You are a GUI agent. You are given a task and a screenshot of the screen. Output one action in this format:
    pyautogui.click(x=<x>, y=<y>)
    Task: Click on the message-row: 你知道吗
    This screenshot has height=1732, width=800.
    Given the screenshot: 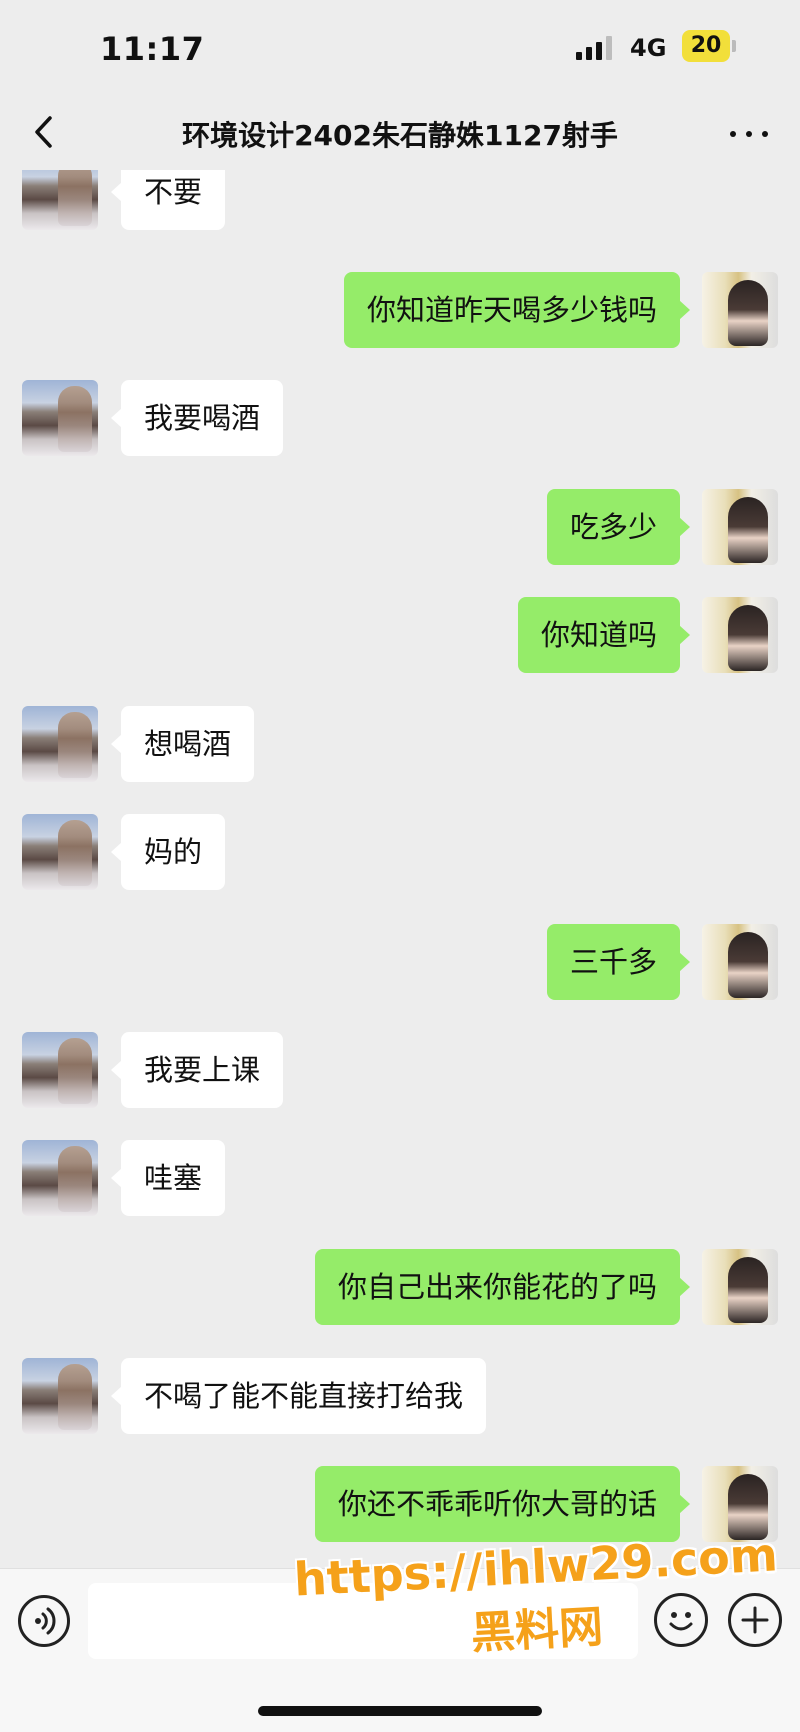 What is the action you would take?
    pyautogui.click(x=400, y=636)
    